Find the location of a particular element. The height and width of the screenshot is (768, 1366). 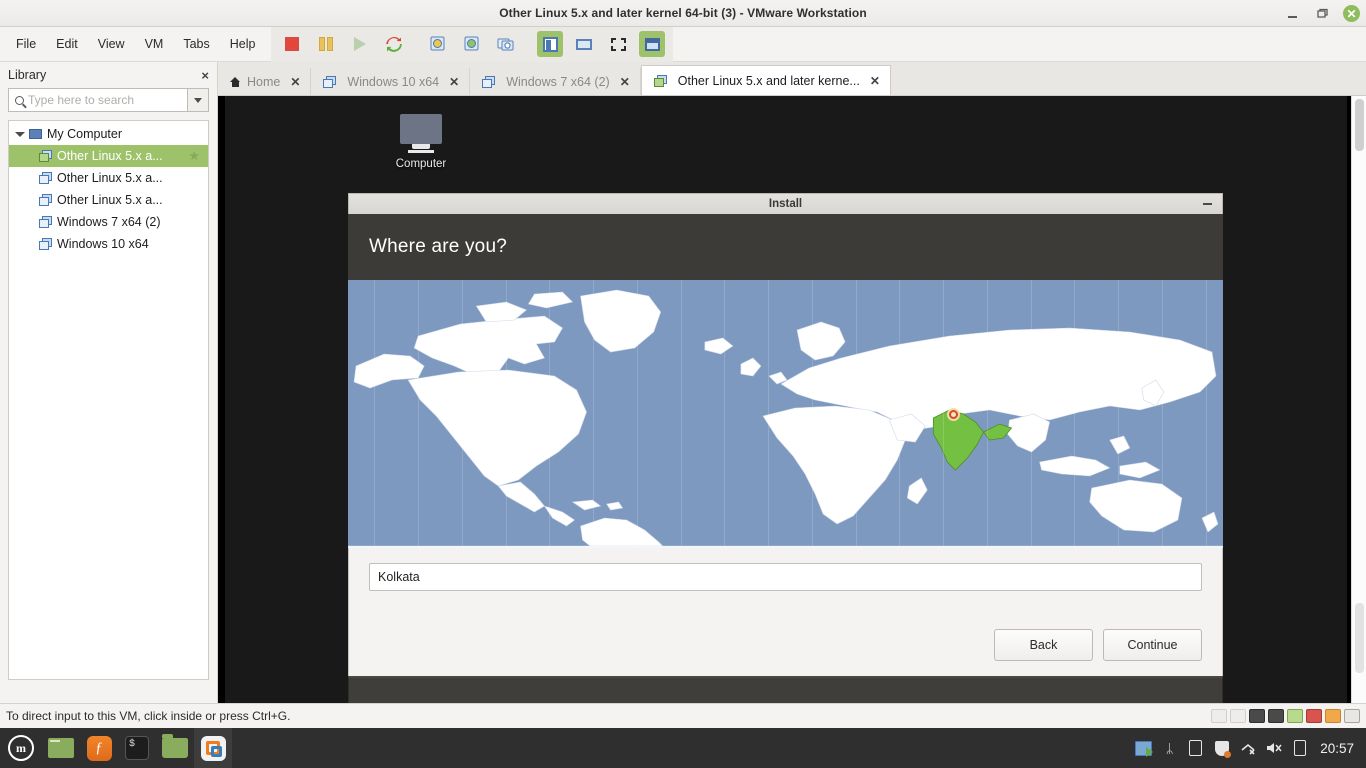

sidebar-item-label: Windows 10 x64 is located at coordinates (103, 244).